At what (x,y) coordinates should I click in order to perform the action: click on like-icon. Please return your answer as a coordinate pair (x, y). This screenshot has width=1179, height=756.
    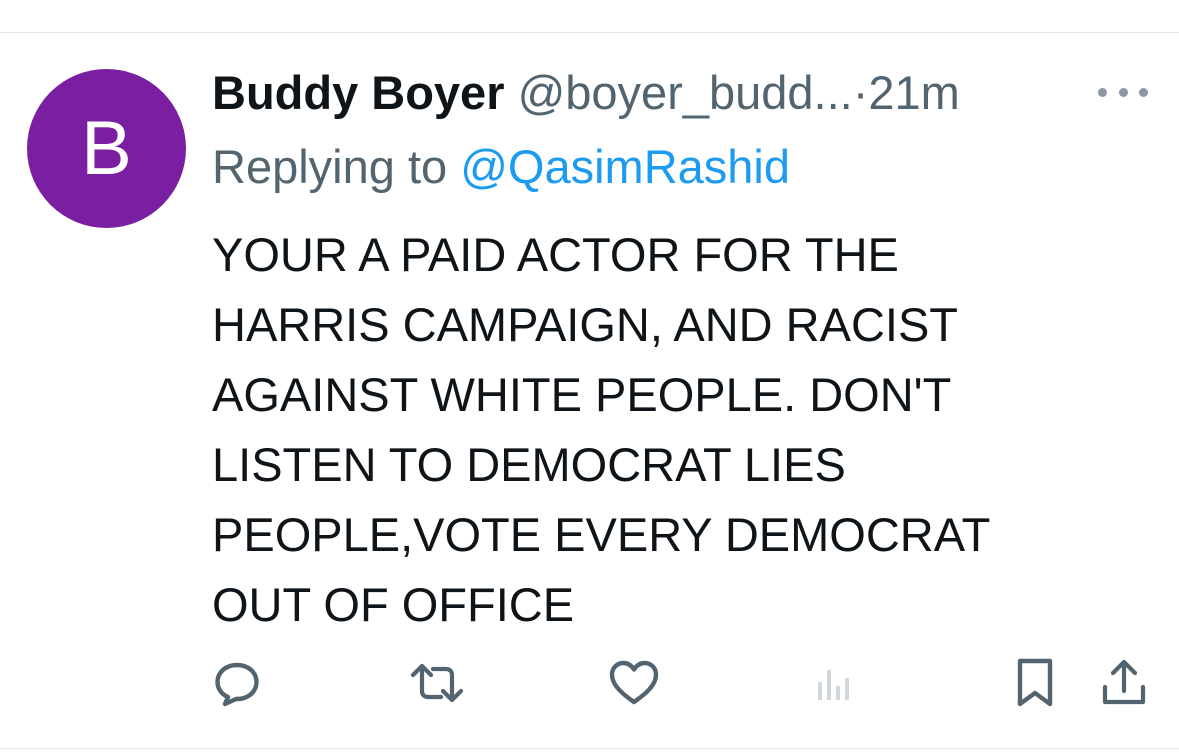
    Looking at the image, I should click on (634, 682).